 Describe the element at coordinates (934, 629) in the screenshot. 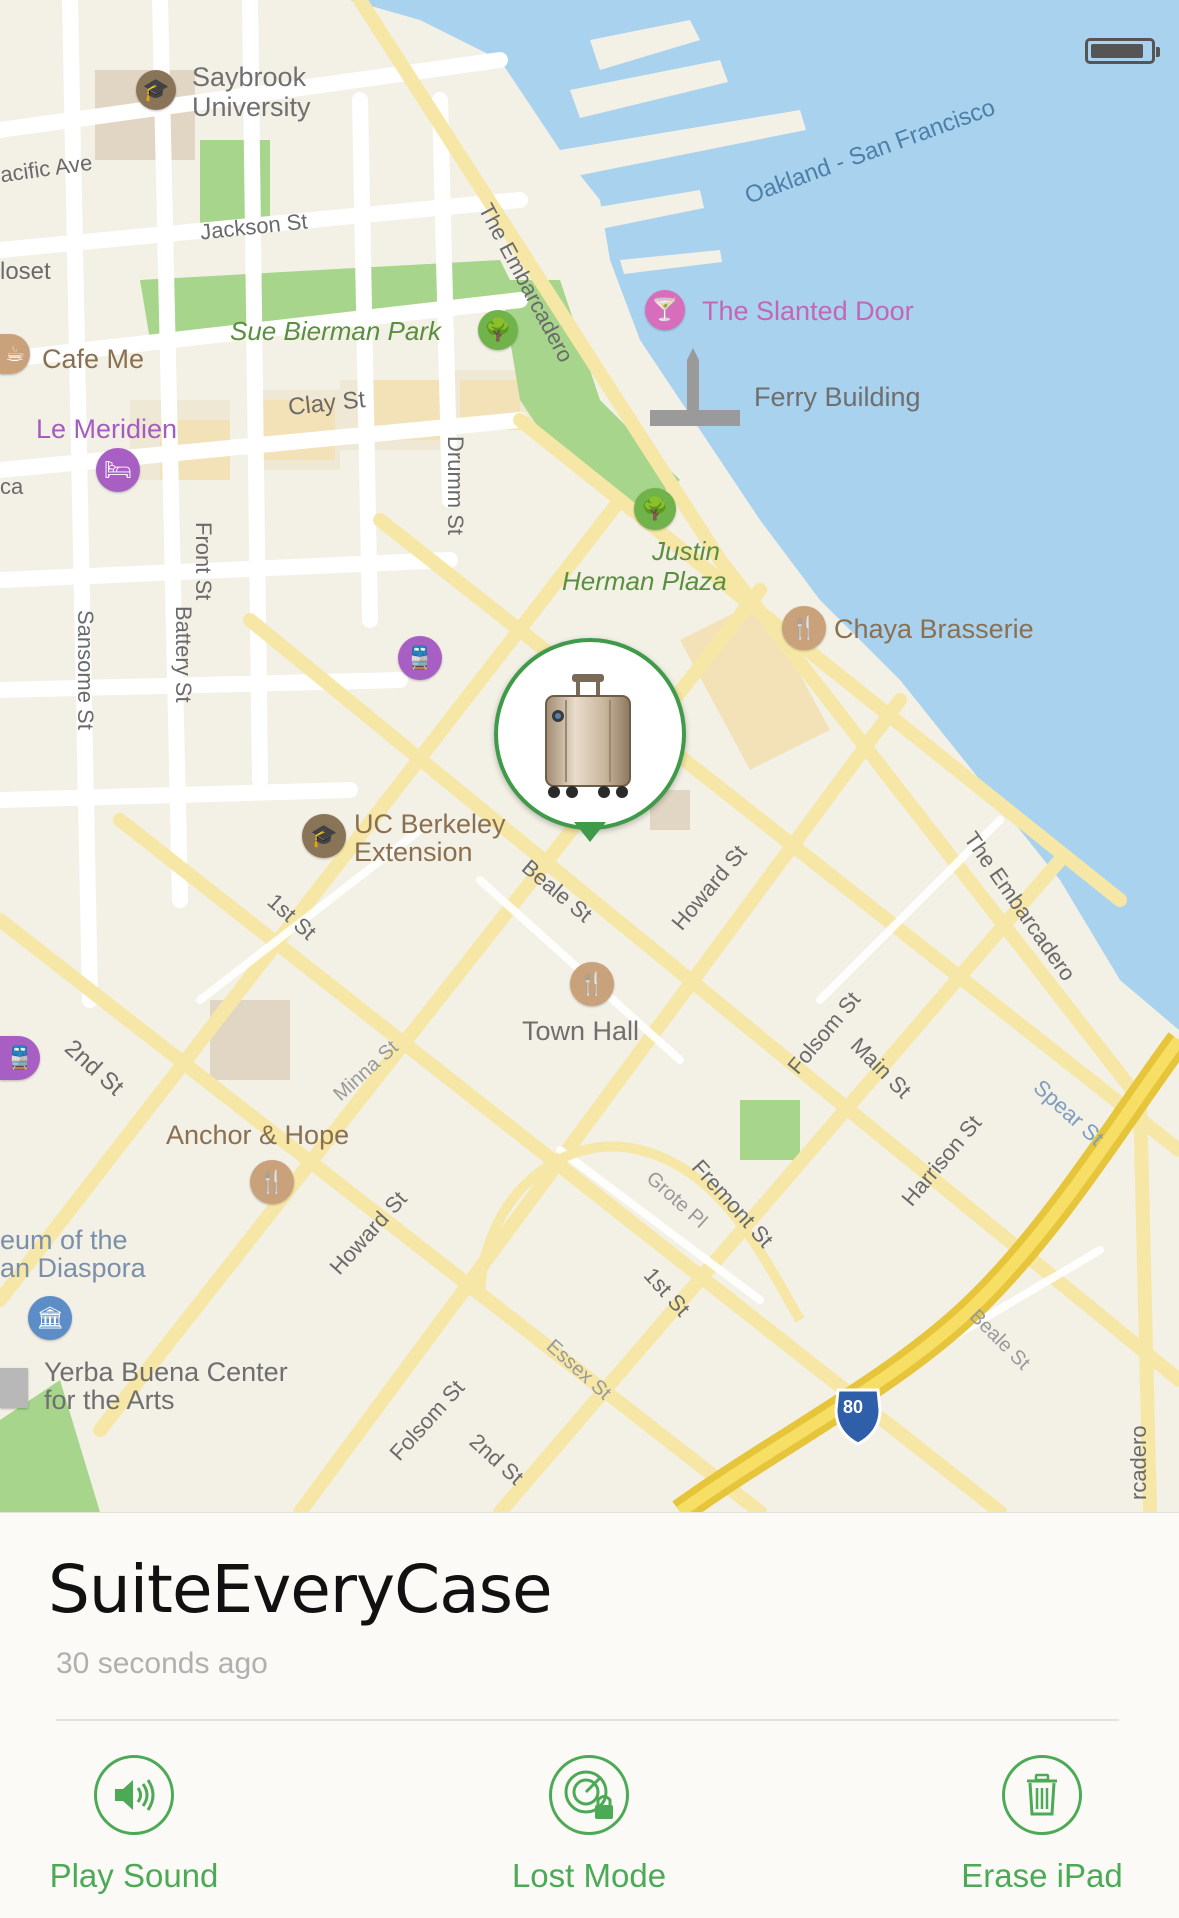

I see `chaya-brasserie-label: Chaya Brasserie` at that location.